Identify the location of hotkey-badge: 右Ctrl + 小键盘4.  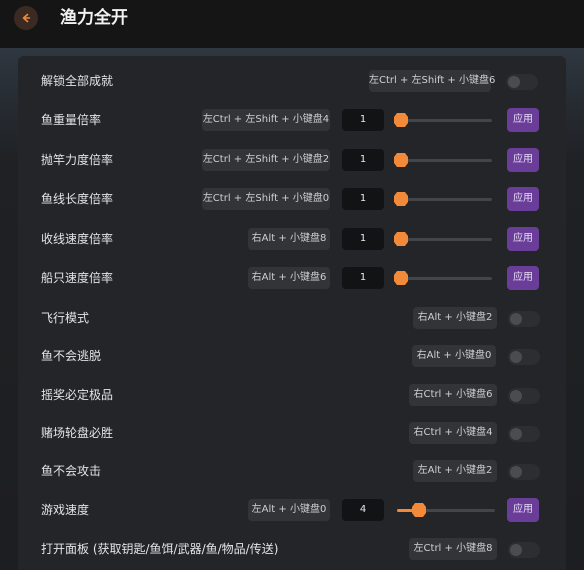
(453, 433).